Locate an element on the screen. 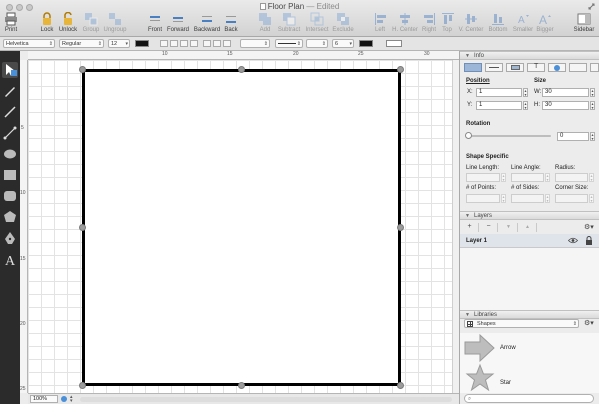 This screenshot has height=404, width=599. exclude-shapes-button: Exclude is located at coordinates (343, 22).